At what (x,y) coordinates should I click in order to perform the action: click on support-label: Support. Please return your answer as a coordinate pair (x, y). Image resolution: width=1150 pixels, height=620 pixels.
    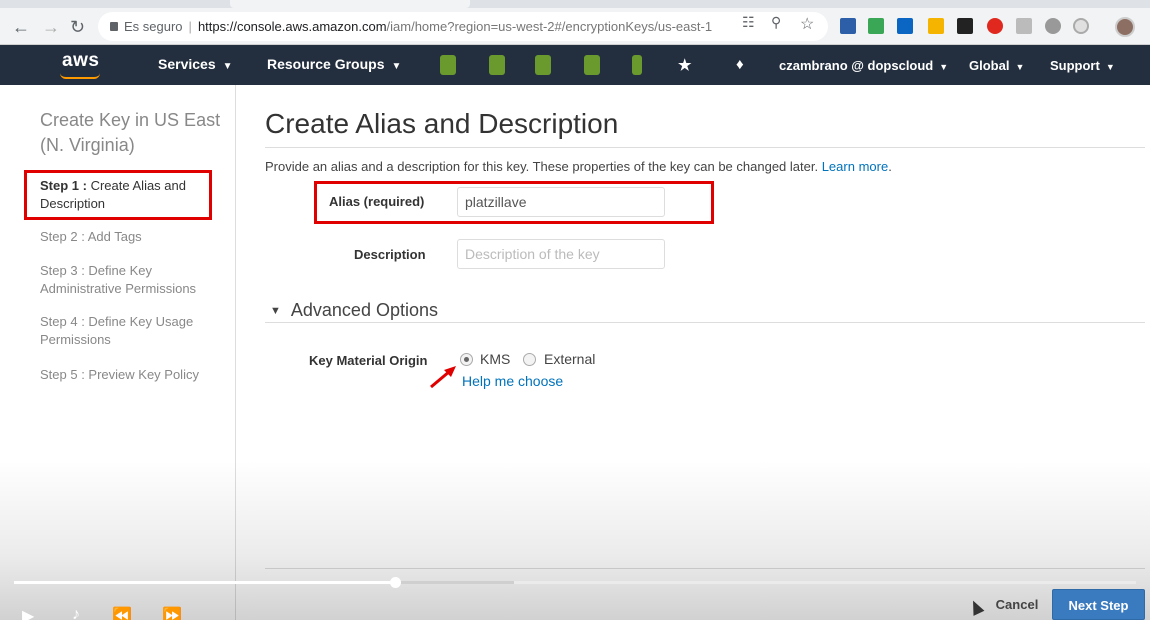
    Looking at the image, I should click on (1075, 65).